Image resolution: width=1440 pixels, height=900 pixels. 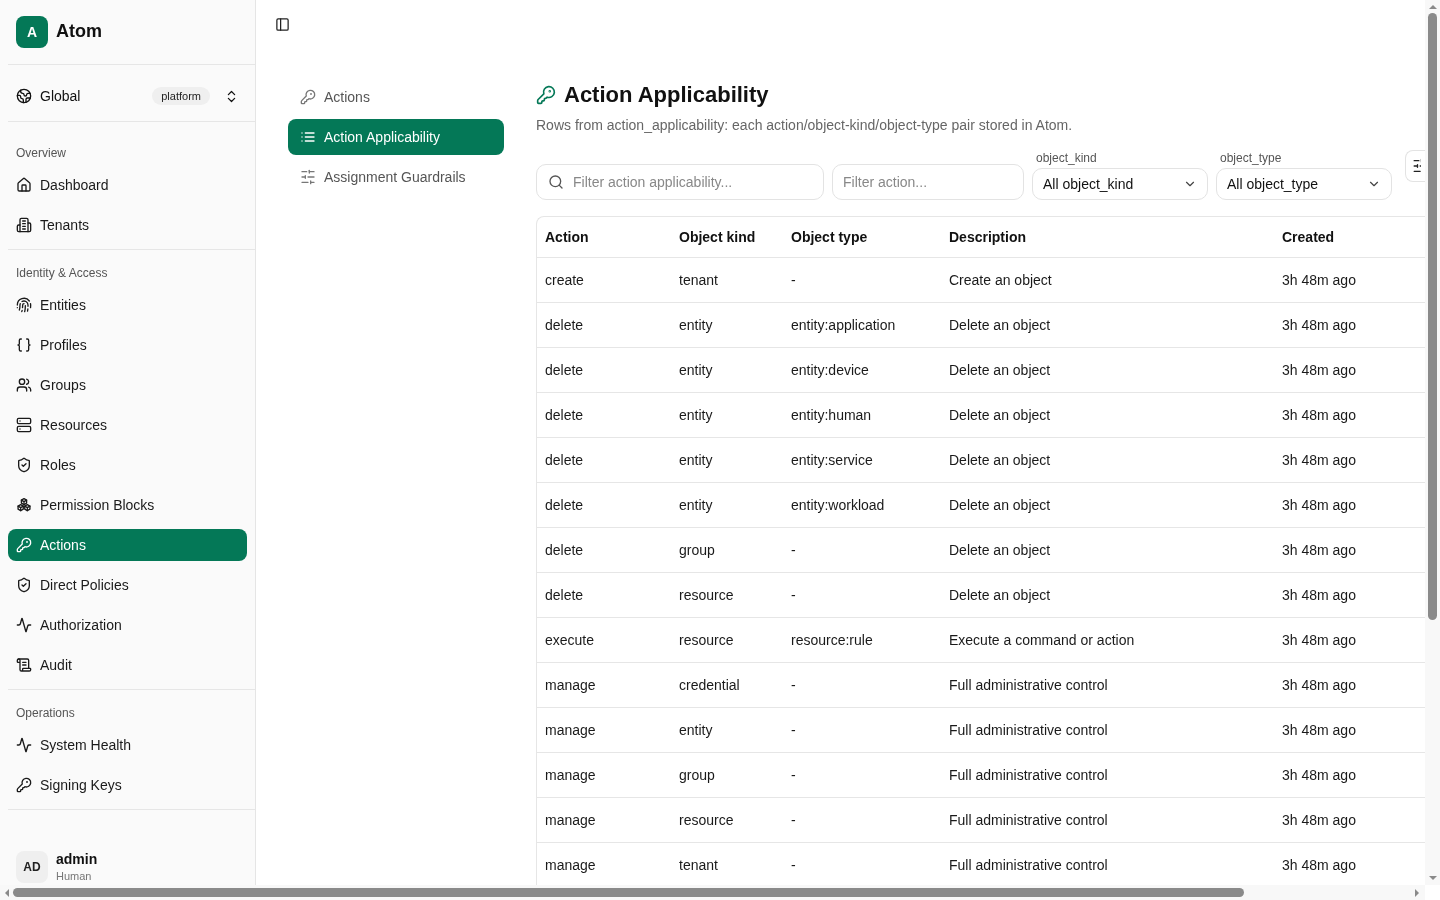 What do you see at coordinates (831, 415) in the screenshot?
I see `table-cell-text: entity:human` at bounding box center [831, 415].